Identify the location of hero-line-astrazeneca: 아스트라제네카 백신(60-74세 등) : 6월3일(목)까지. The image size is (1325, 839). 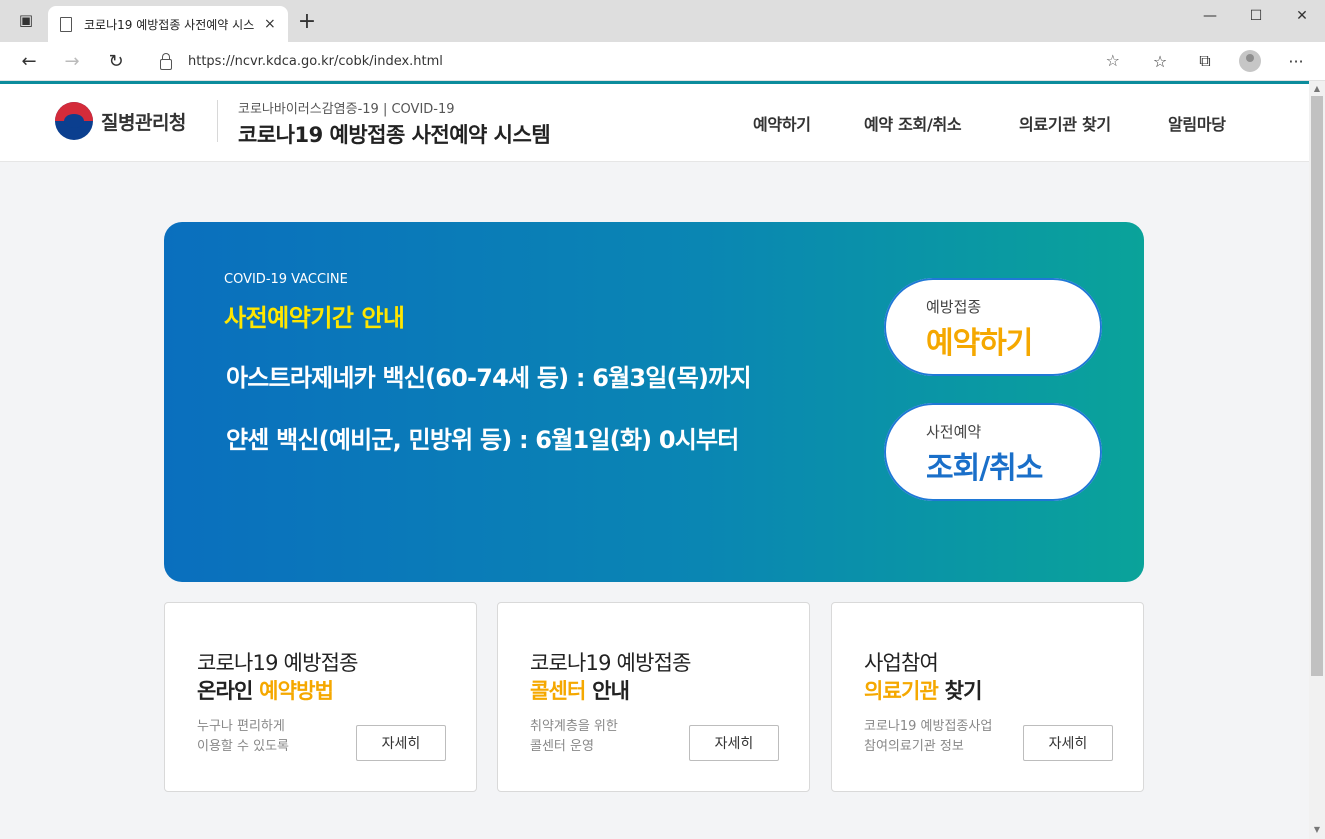
(489, 378).